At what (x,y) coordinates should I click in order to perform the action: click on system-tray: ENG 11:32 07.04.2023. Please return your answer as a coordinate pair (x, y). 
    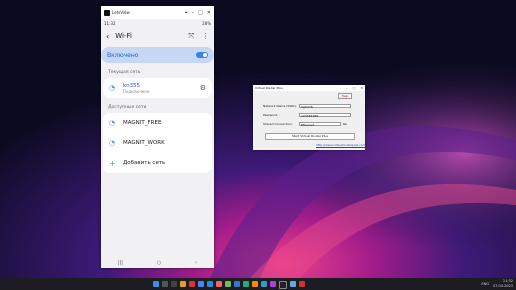
    Looking at the image, I should click on (497, 283).